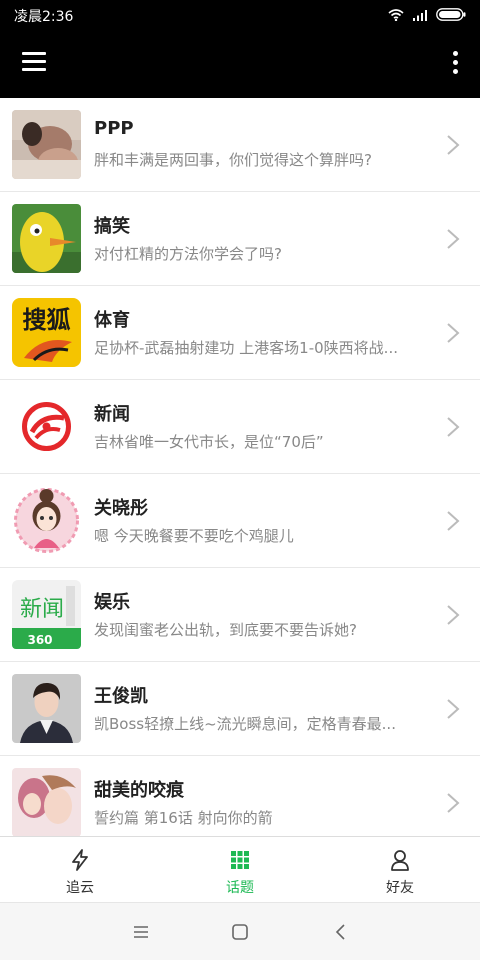 Image resolution: width=480 pixels, height=960 pixels. Describe the element at coordinates (112, 320) in the screenshot. I see `topic-title: 体育` at that location.